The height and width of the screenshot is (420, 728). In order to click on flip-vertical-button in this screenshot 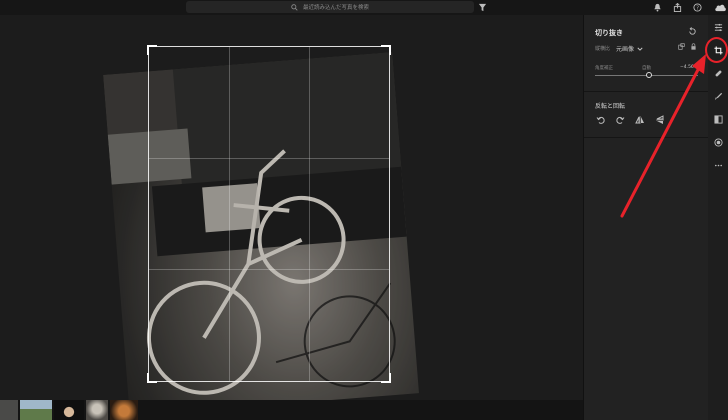, I will do `click(660, 120)`.